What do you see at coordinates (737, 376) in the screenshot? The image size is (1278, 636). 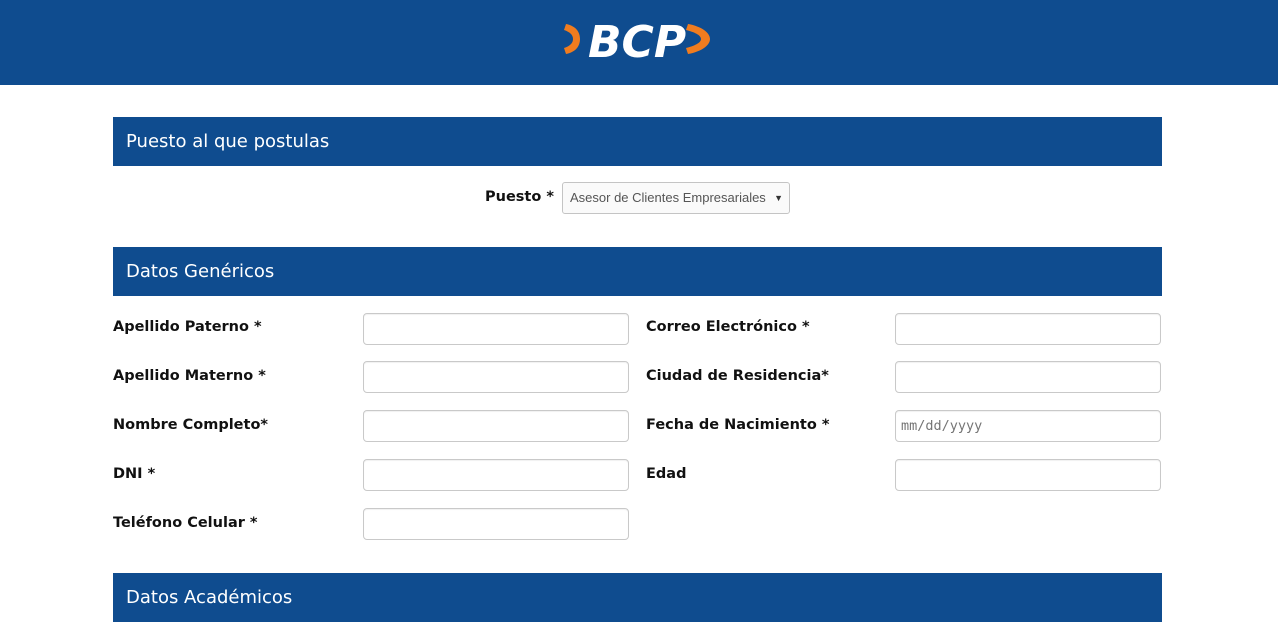 I see `ciudad-residencia-label: Ciudad de Residencia*` at bounding box center [737, 376].